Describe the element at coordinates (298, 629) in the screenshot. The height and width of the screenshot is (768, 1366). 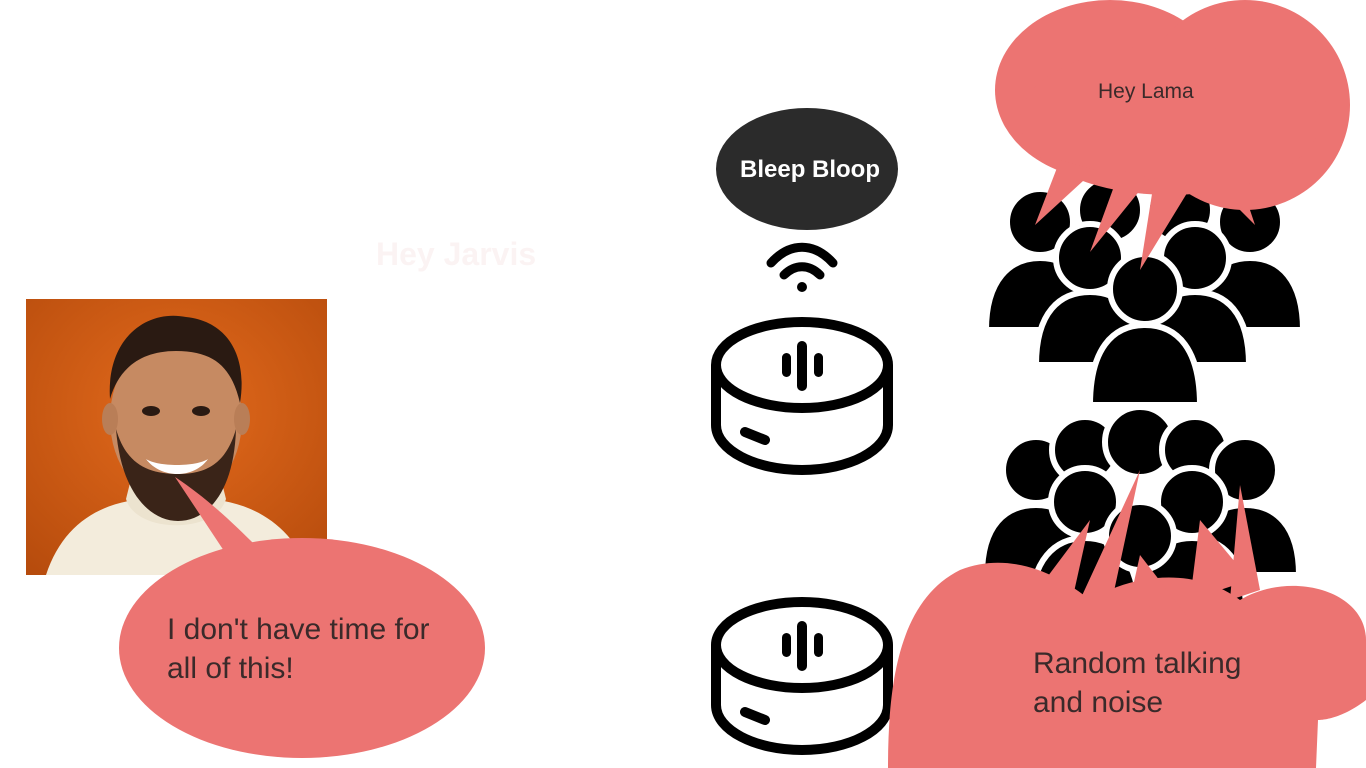
I see `man-bubble-line1: I don't have time for` at that location.